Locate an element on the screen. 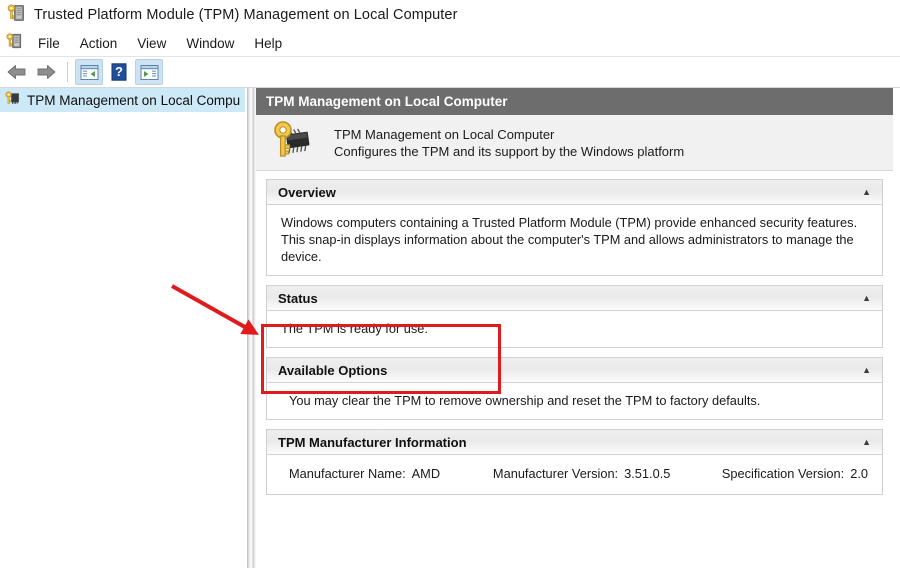 Image resolution: width=900 pixels, height=577 pixels. action-pane-icon is located at coordinates (149, 72).